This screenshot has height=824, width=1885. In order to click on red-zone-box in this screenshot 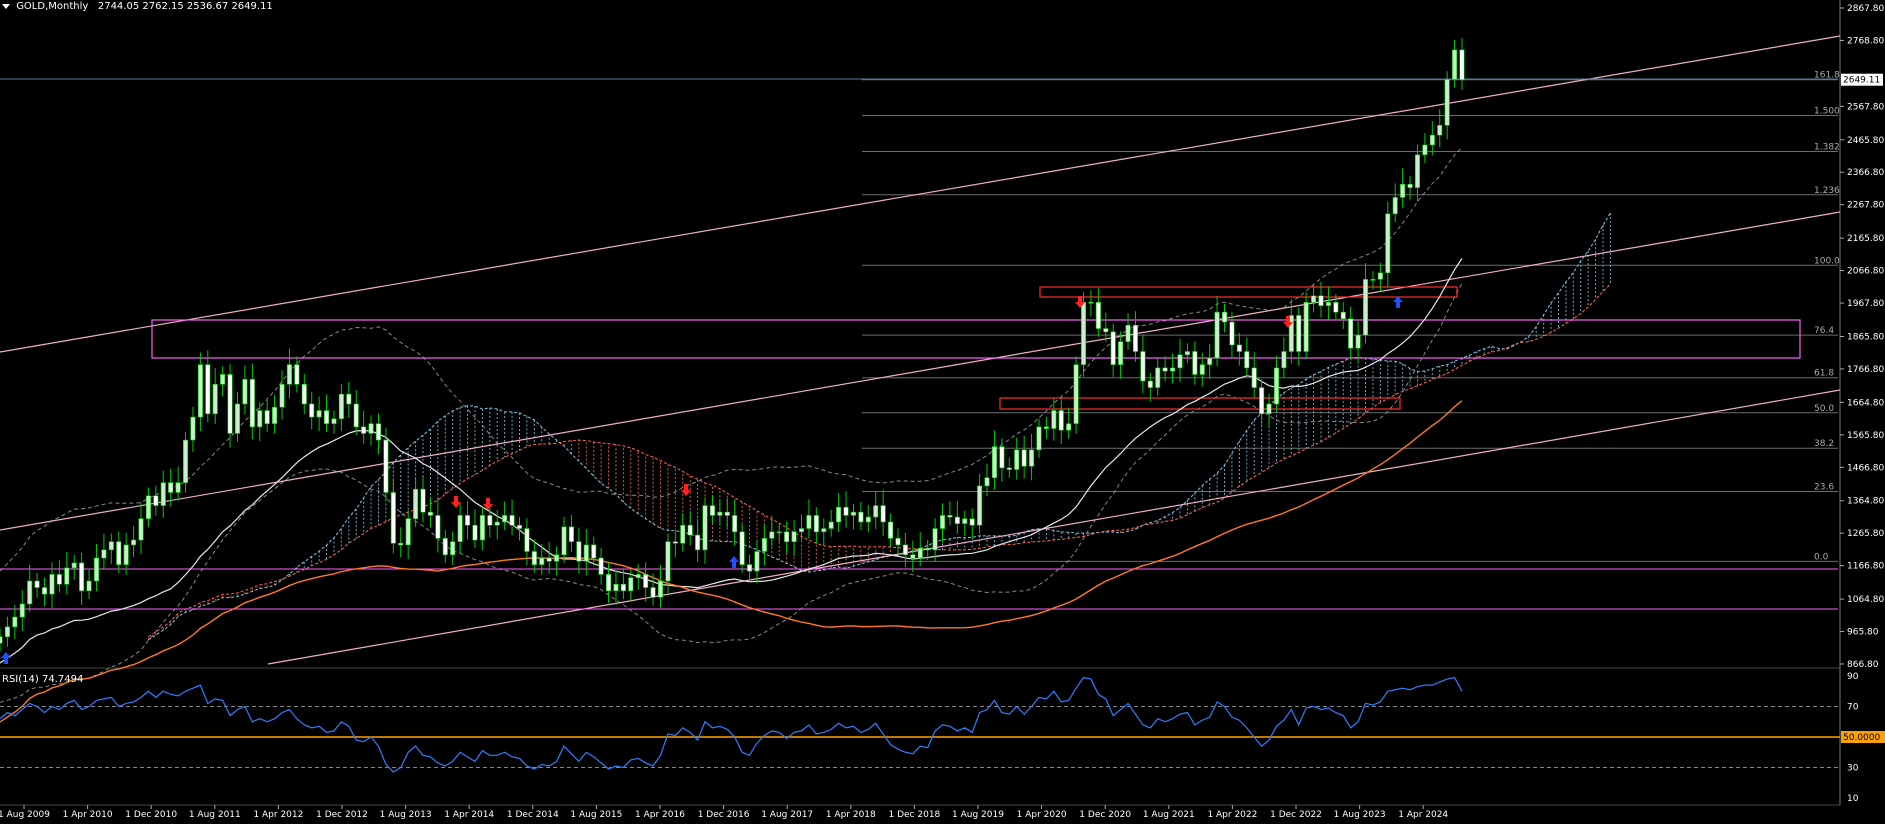, I will do `click(1200, 403)`.